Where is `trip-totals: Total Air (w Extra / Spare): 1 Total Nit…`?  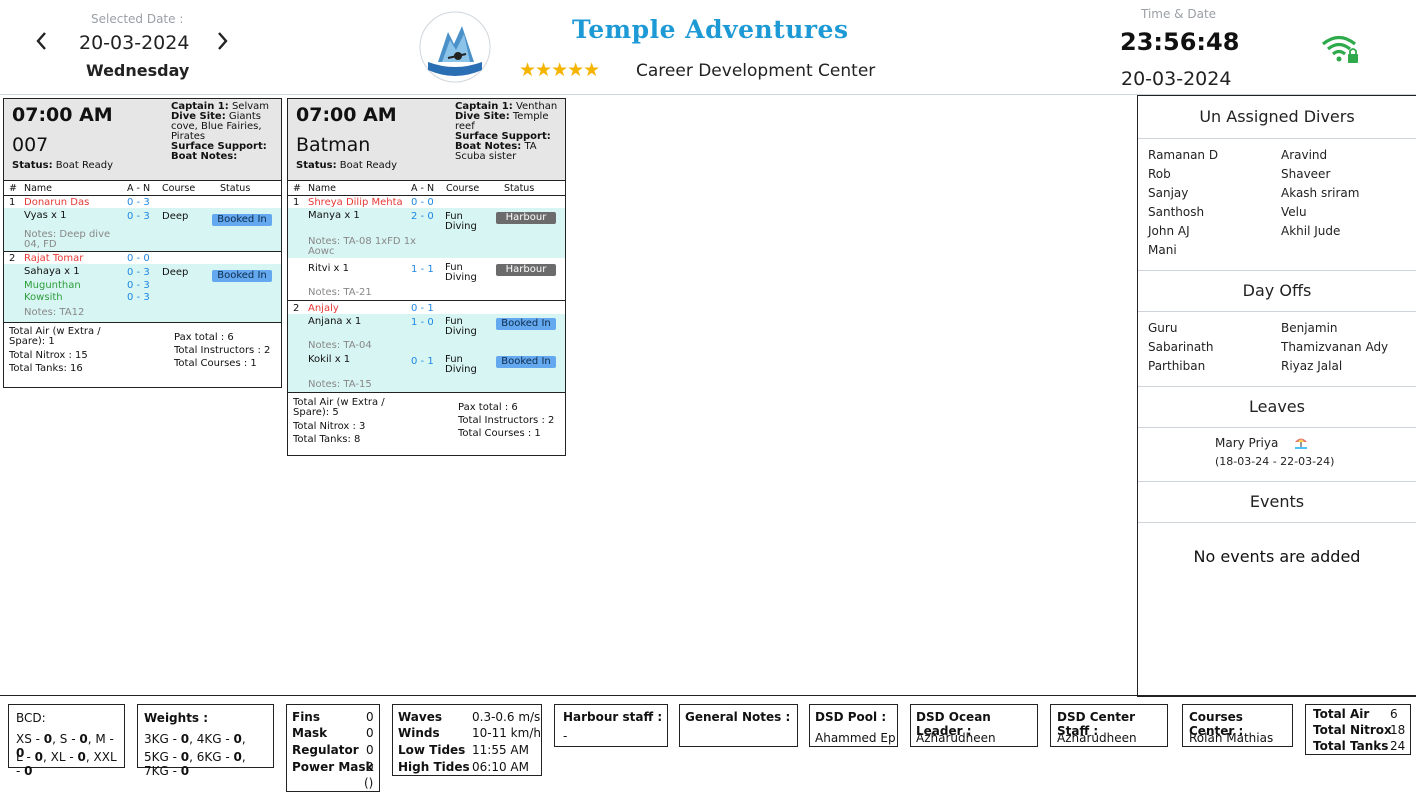 trip-totals: Total Air (w Extra / Spare): 1 Total Nit… is located at coordinates (140, 350).